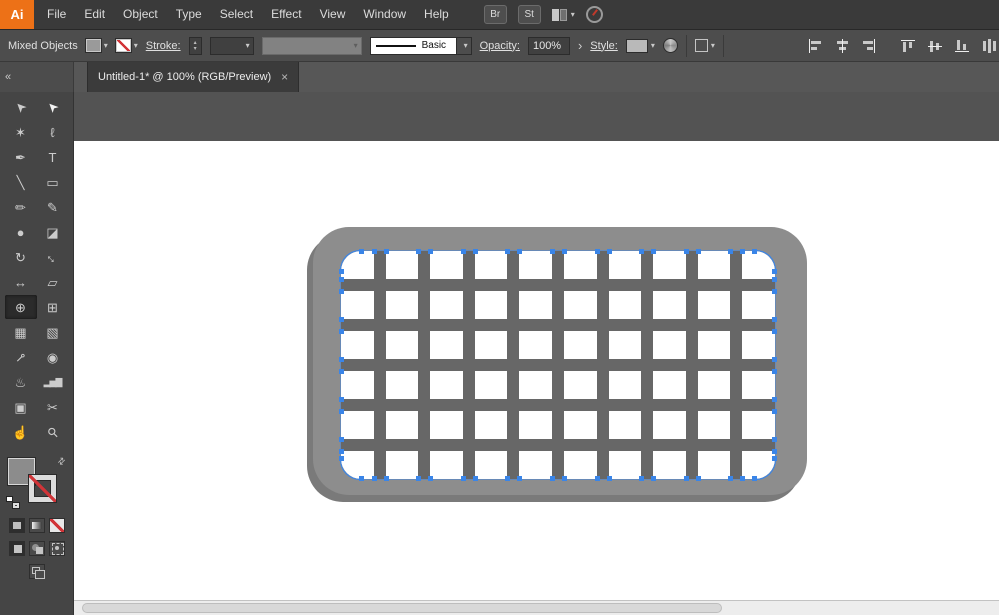 The height and width of the screenshot is (615, 999). I want to click on scale-tool: ↔, so click(53, 257).